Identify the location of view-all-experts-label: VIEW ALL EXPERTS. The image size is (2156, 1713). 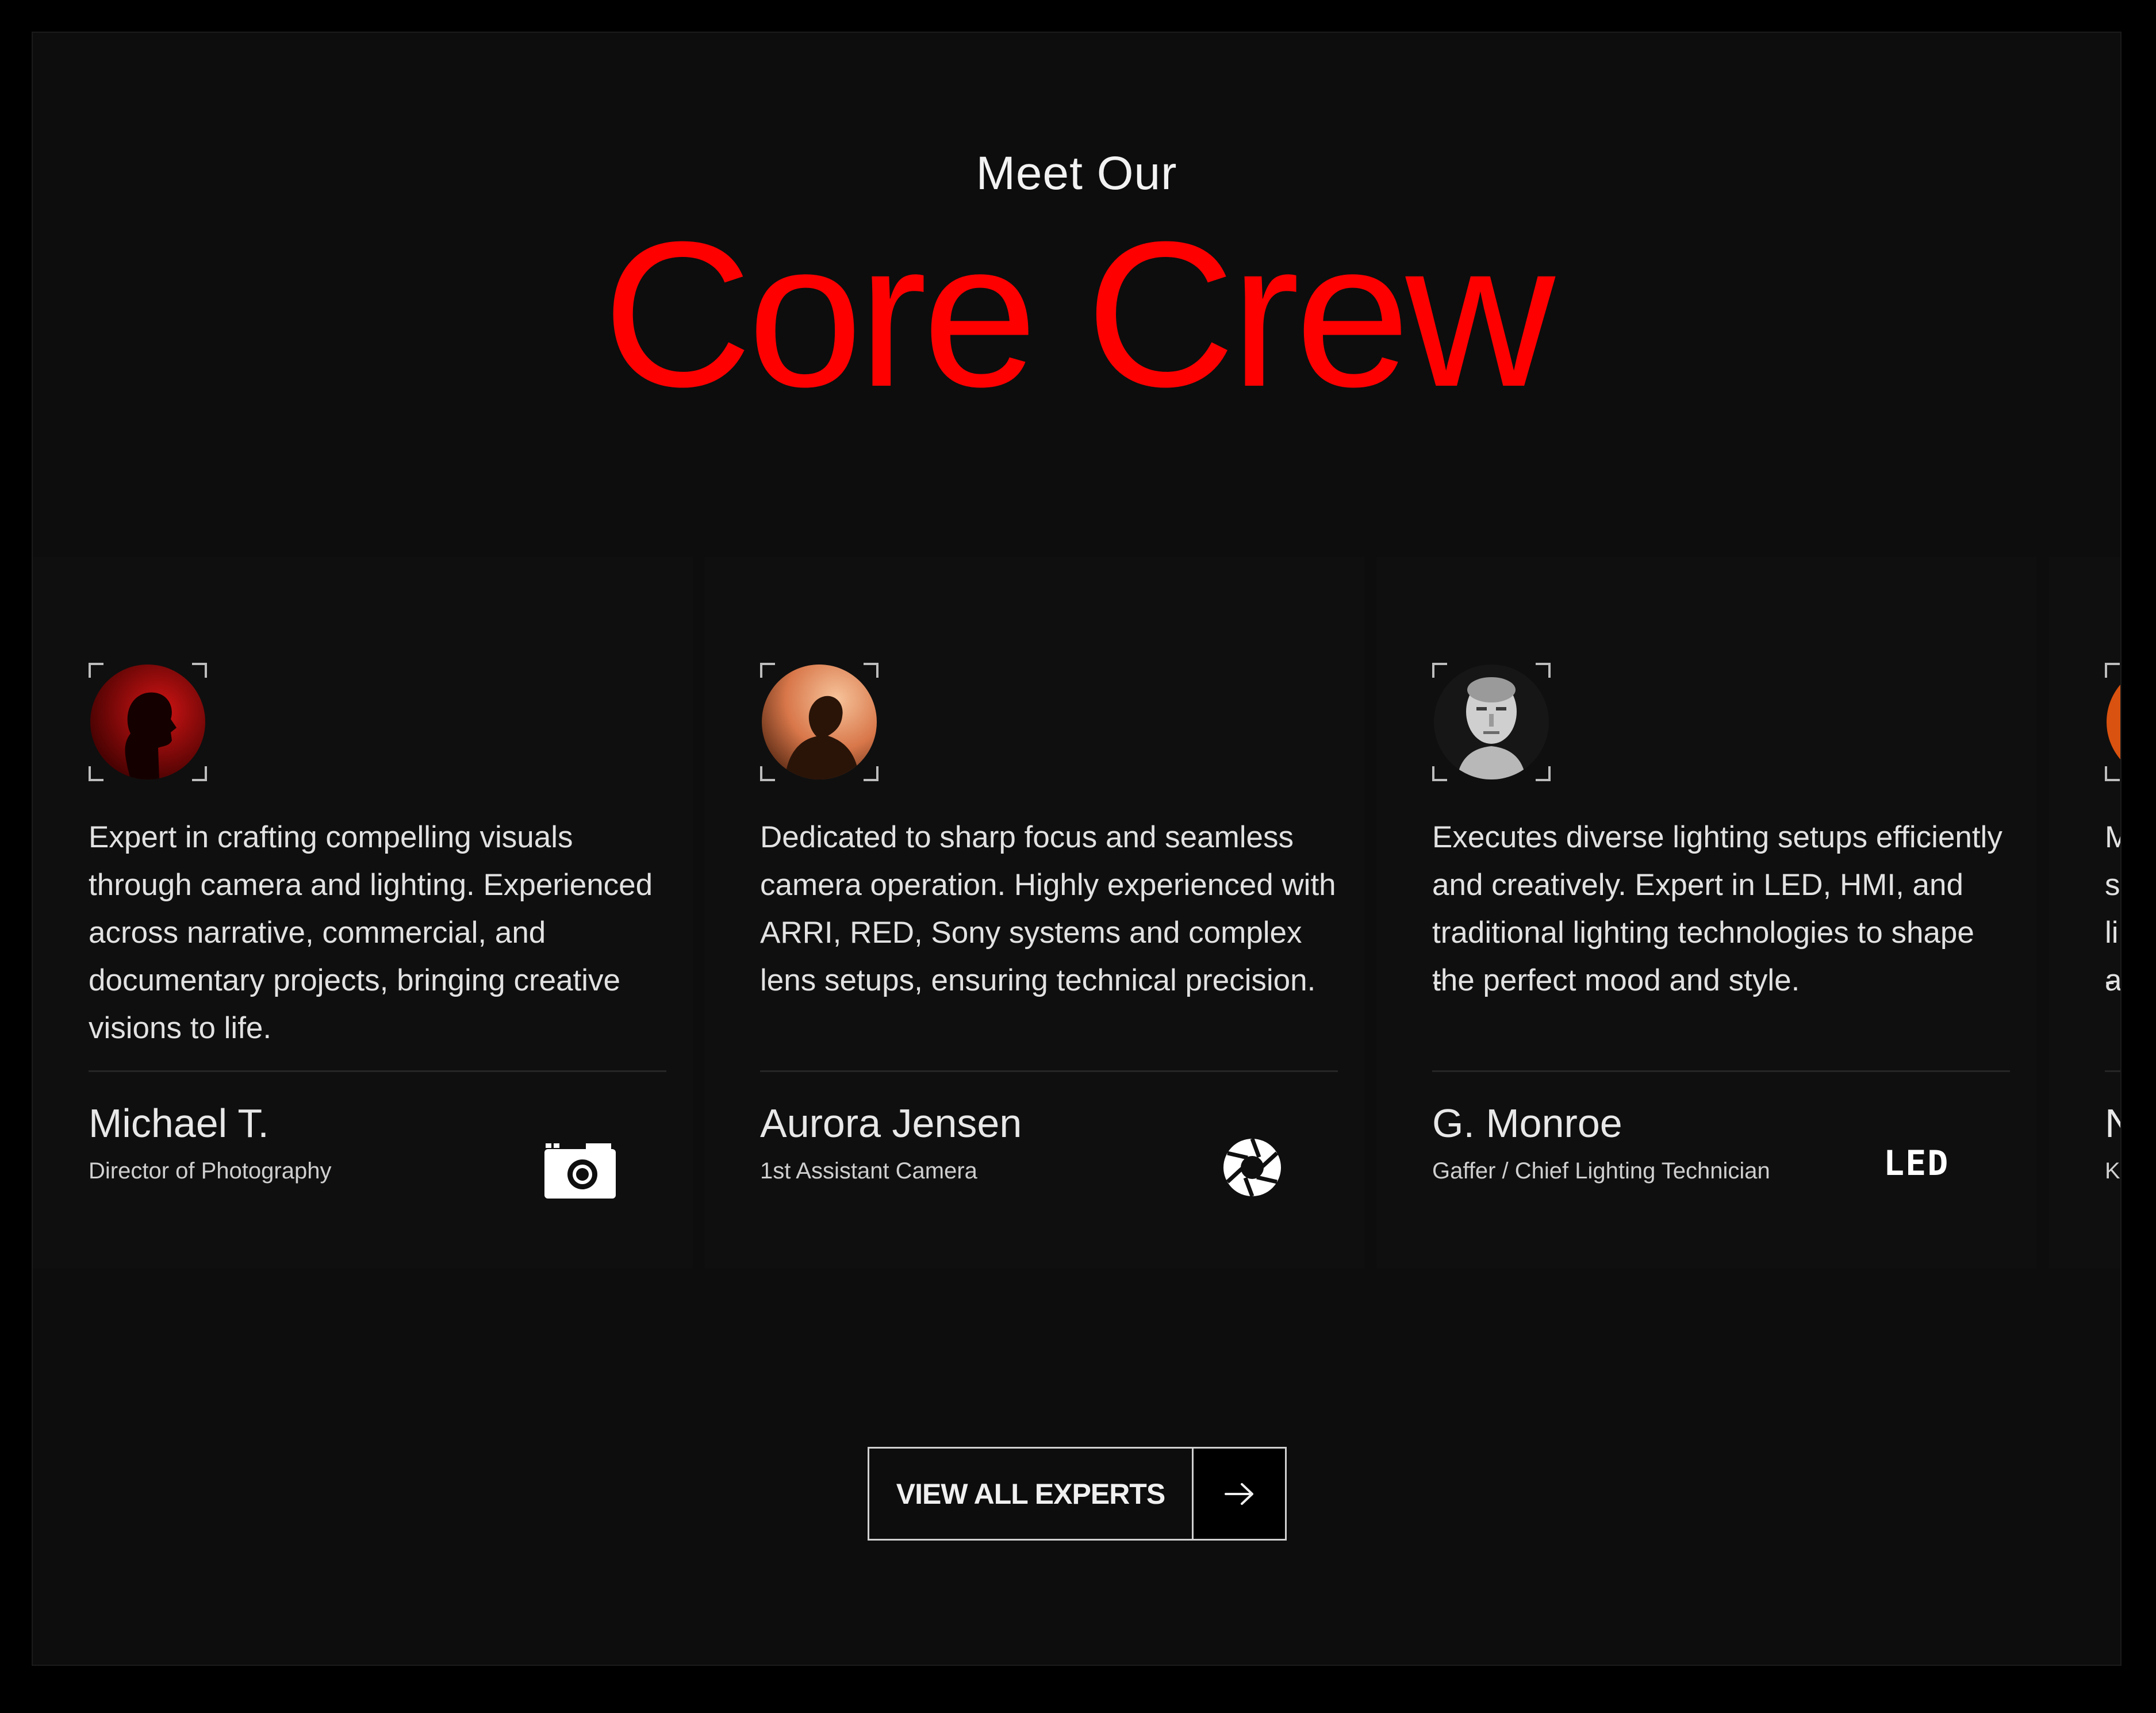
(1031, 1494).